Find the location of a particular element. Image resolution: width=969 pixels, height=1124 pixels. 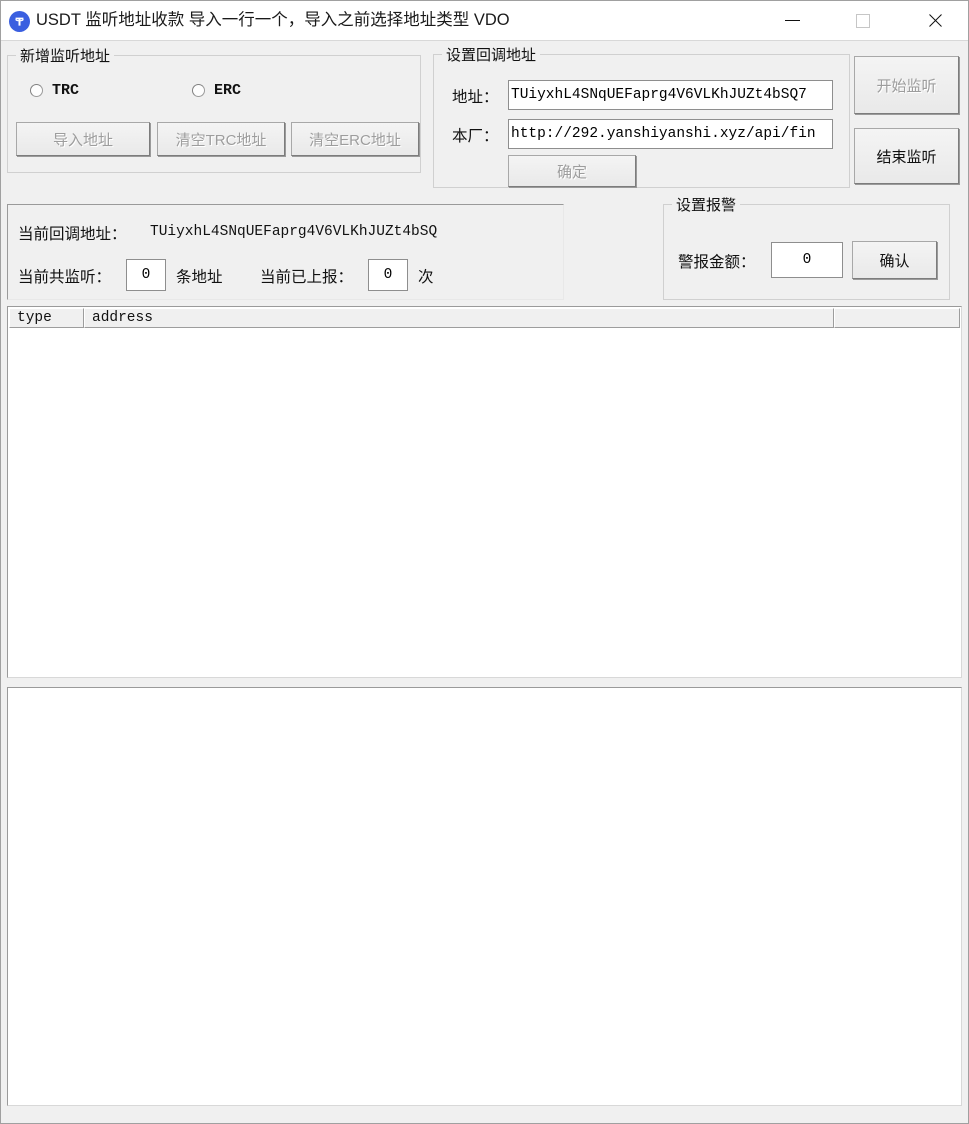

column-header-address: address is located at coordinates (459, 318).